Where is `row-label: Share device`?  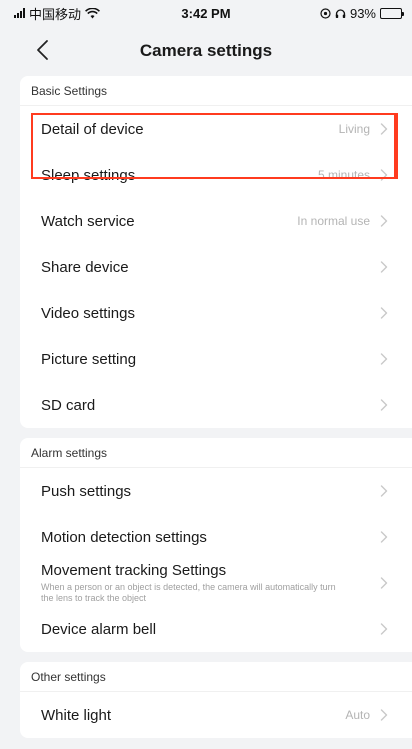 row-label: Share device is located at coordinates (85, 267).